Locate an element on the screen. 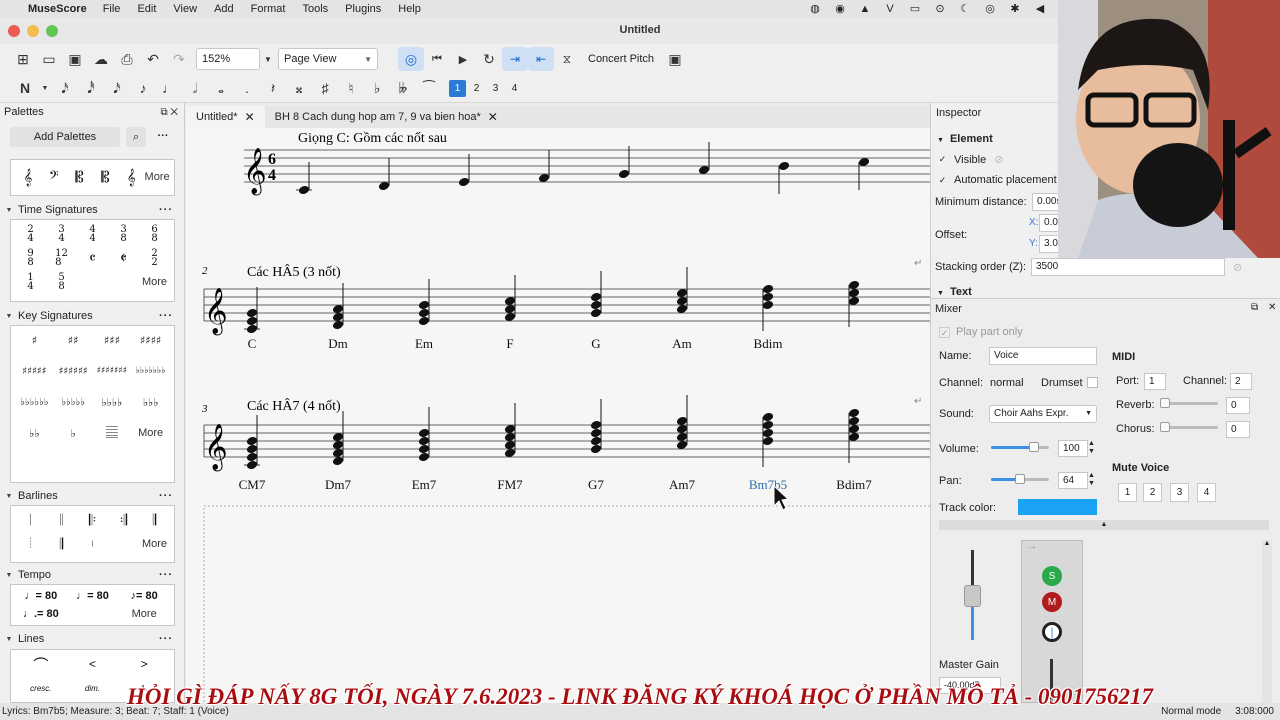  mute-voice-1-button: 1 is located at coordinates (1127, 492).